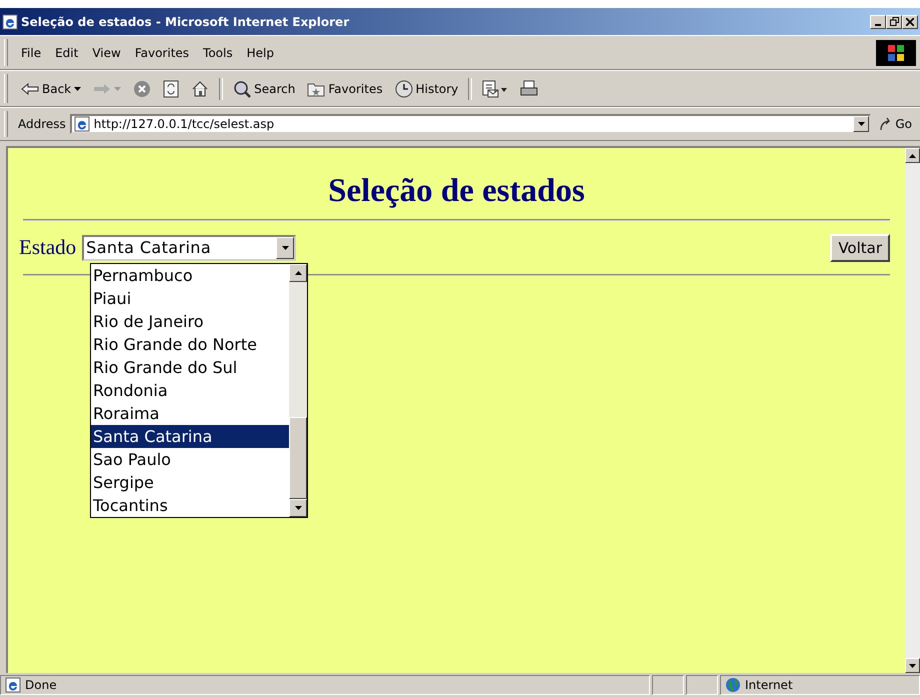  I want to click on clock-icon, so click(403, 89).